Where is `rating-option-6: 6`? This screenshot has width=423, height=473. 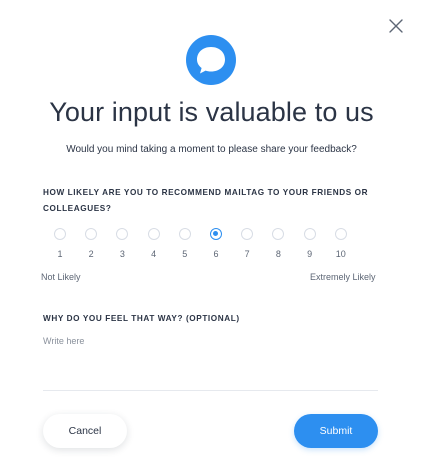
rating-option-6: 6 is located at coordinates (216, 243).